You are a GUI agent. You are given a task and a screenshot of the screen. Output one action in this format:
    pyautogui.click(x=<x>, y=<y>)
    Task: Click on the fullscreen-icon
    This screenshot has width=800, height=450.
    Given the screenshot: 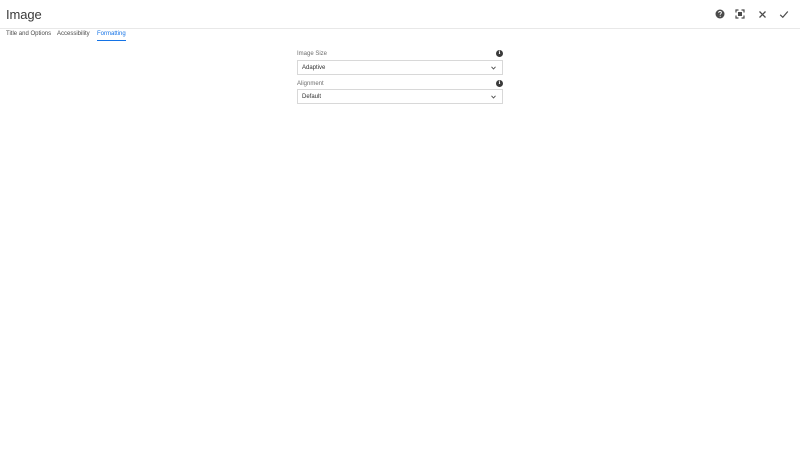 What is the action you would take?
    pyautogui.click(x=740, y=14)
    